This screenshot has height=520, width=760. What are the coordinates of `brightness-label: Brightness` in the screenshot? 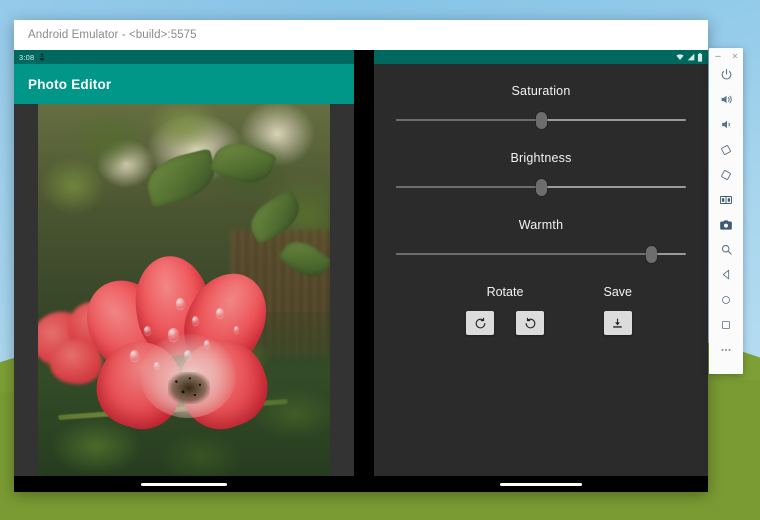 It's located at (541, 158).